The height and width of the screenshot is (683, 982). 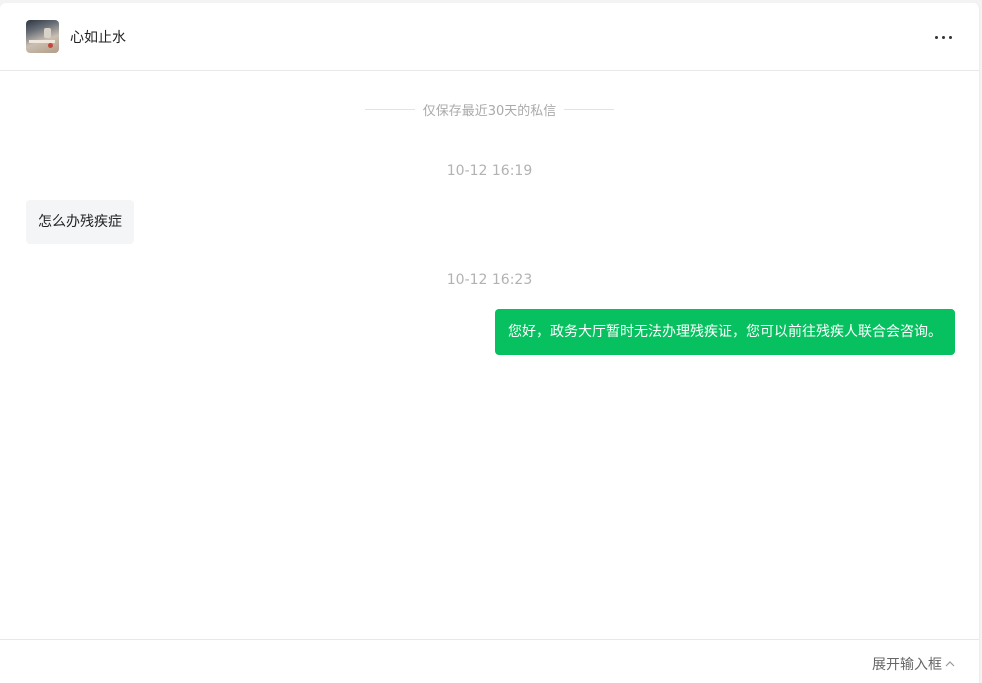 I want to click on divider-line-left, so click(x=389, y=109).